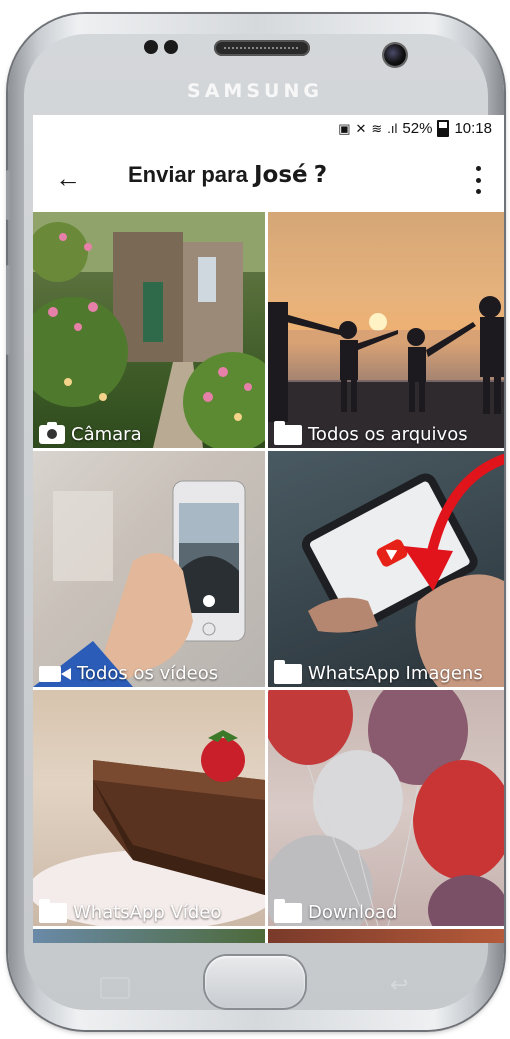  Describe the element at coordinates (255, 982) in the screenshot. I see `home-button` at that location.